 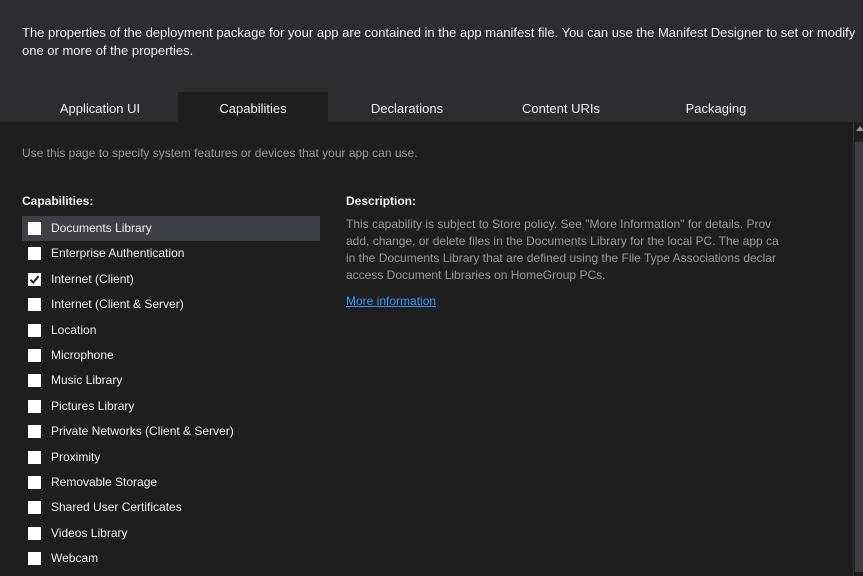 I want to click on capability-label: Proximity, so click(x=76, y=457).